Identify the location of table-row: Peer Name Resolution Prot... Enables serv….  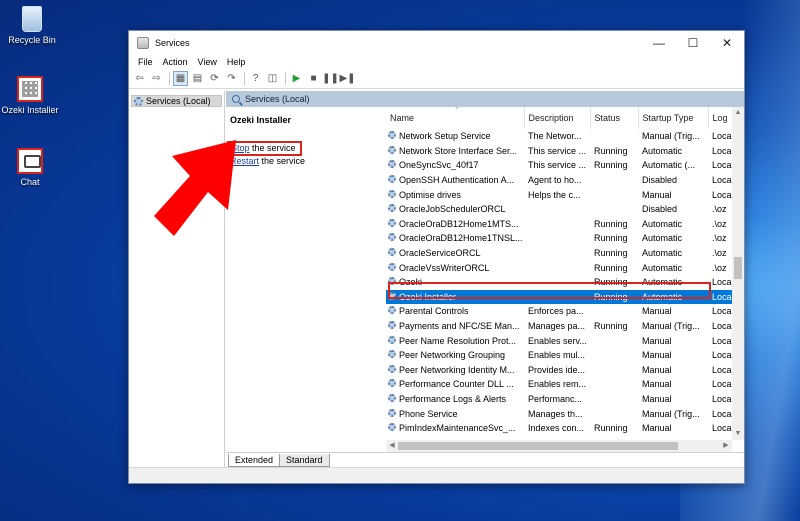
(565, 340).